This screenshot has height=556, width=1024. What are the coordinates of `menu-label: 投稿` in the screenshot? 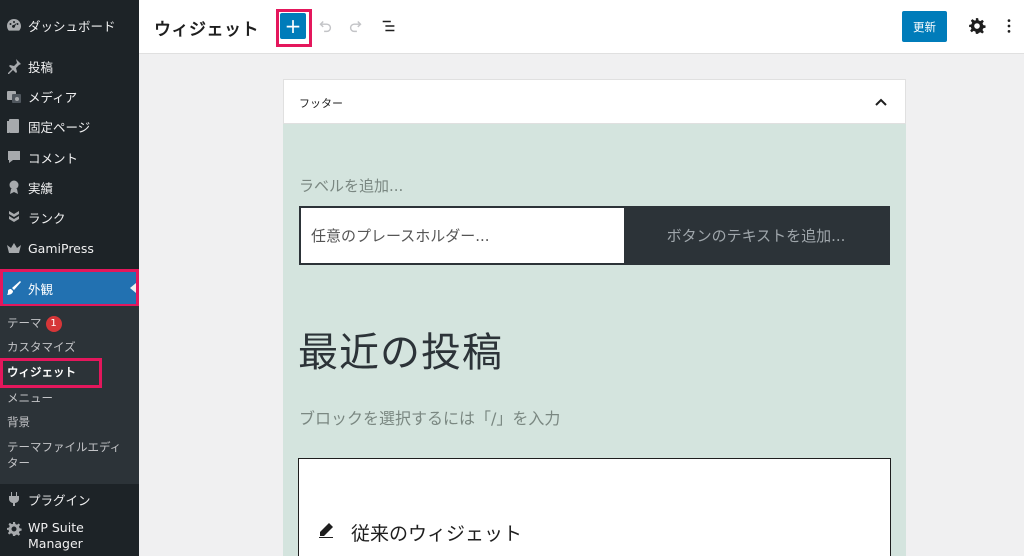 It's located at (41, 67).